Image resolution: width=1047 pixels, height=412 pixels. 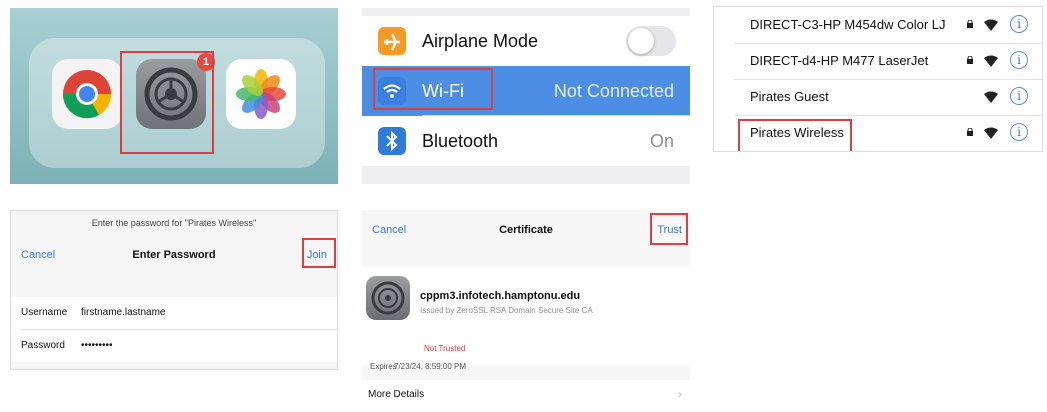 What do you see at coordinates (680, 394) in the screenshot?
I see `chevron-right-icon: ›` at bounding box center [680, 394].